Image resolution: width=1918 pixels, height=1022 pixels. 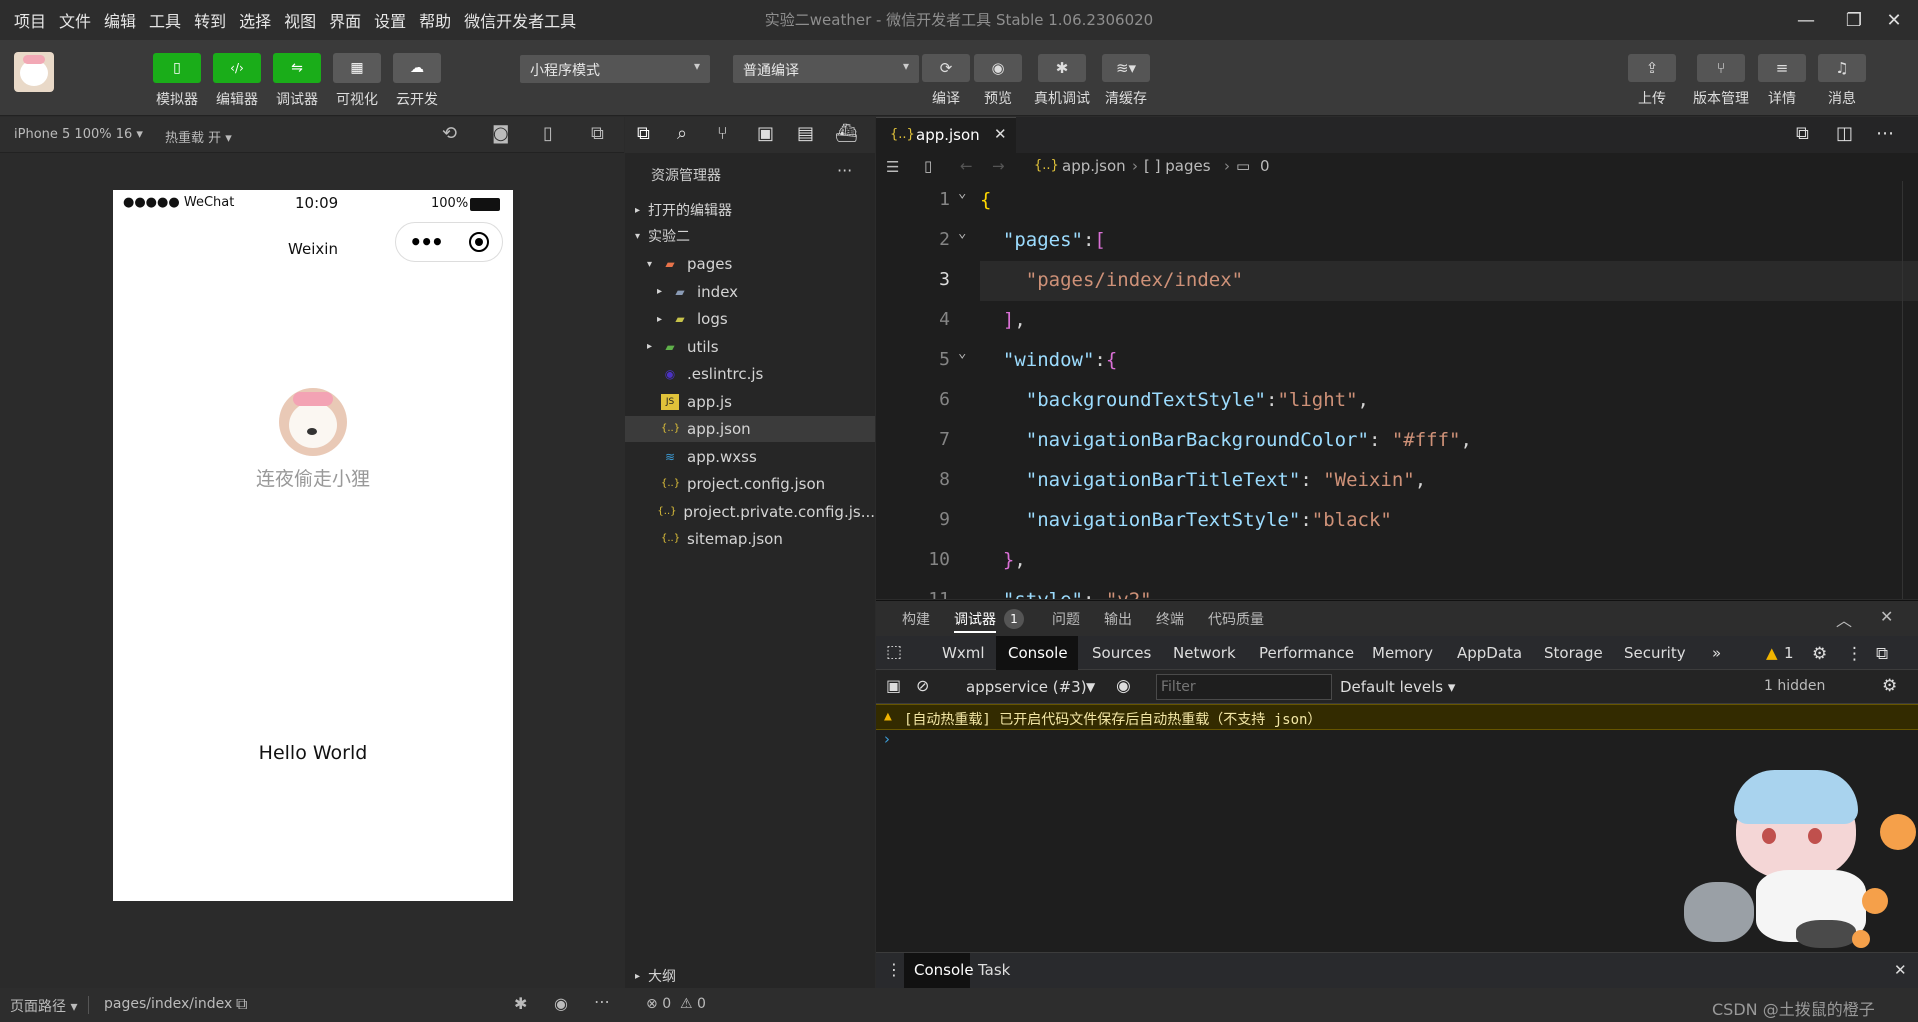 I want to click on menu-item: 编辑, so click(x=120, y=20).